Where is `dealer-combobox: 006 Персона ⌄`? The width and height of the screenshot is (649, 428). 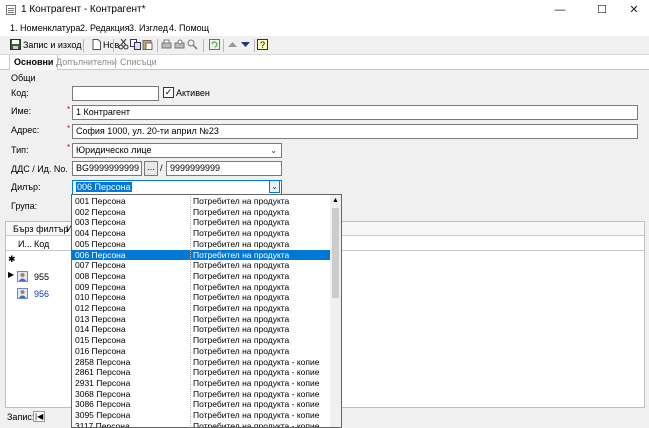 dealer-combobox: 006 Персона ⌄ is located at coordinates (177, 187).